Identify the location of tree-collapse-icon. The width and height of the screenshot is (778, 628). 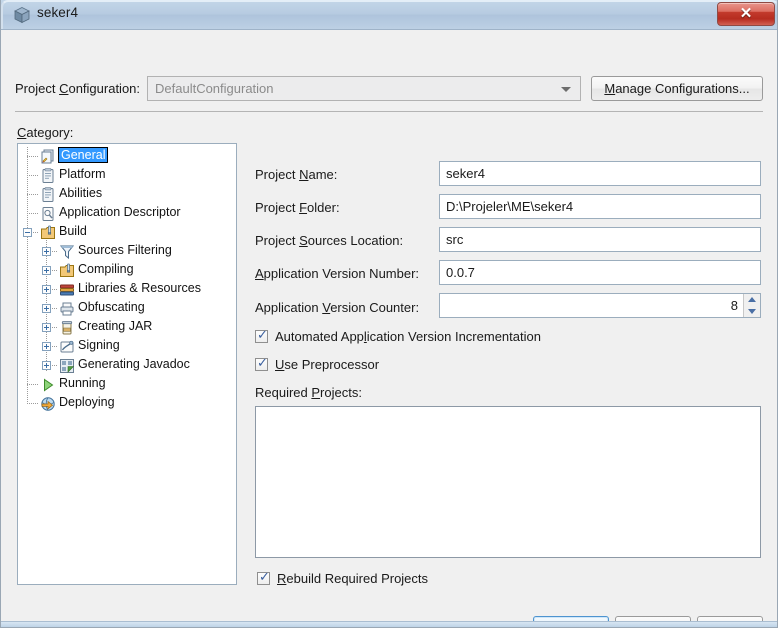
(27, 232).